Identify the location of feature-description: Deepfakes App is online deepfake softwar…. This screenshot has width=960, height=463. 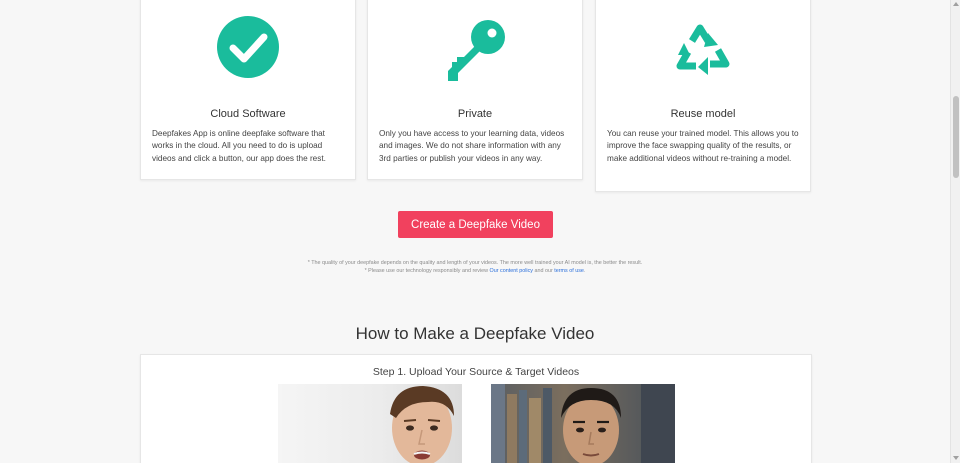
(239, 146).